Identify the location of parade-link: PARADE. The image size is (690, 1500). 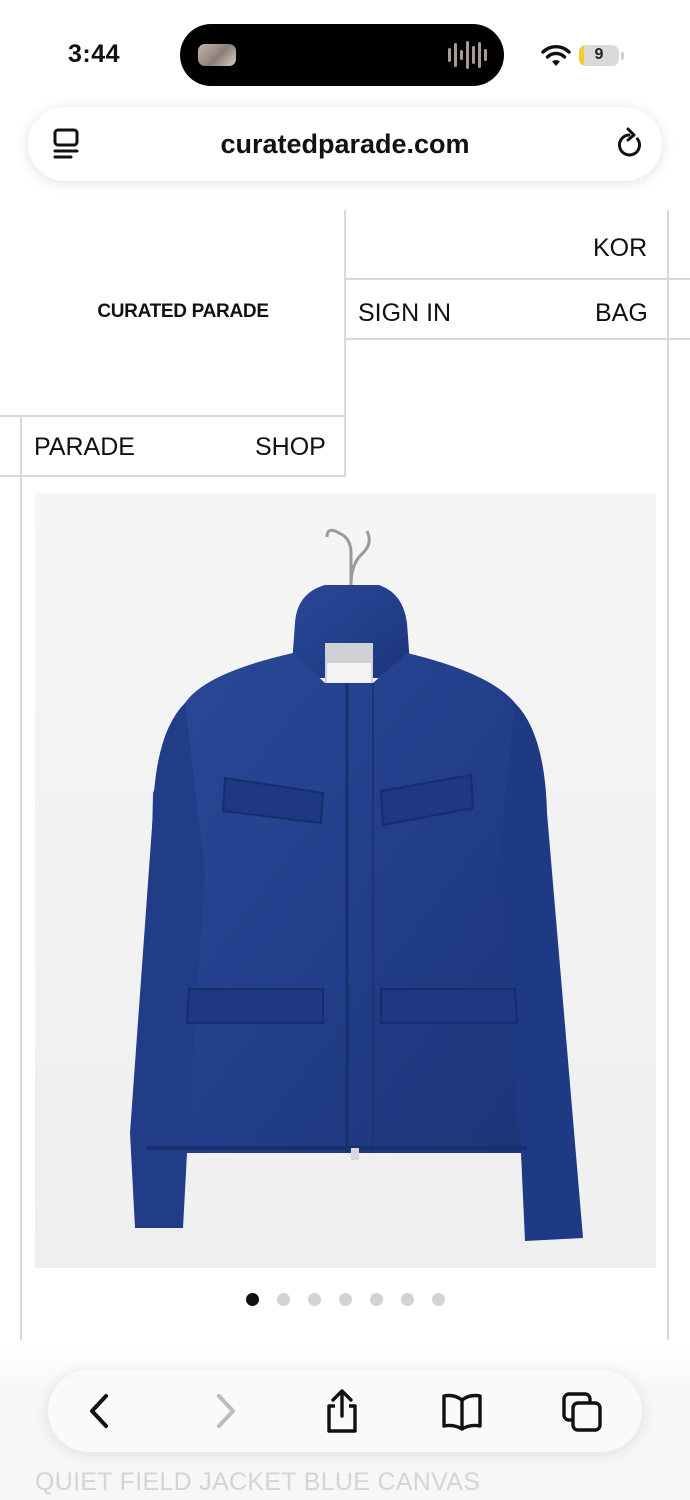
(84, 447).